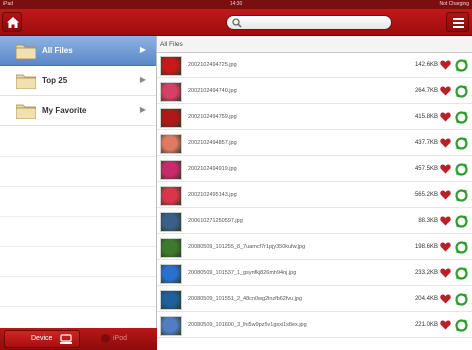  Describe the element at coordinates (57, 50) in the screenshot. I see `sidebar-item-label: All Files` at that location.